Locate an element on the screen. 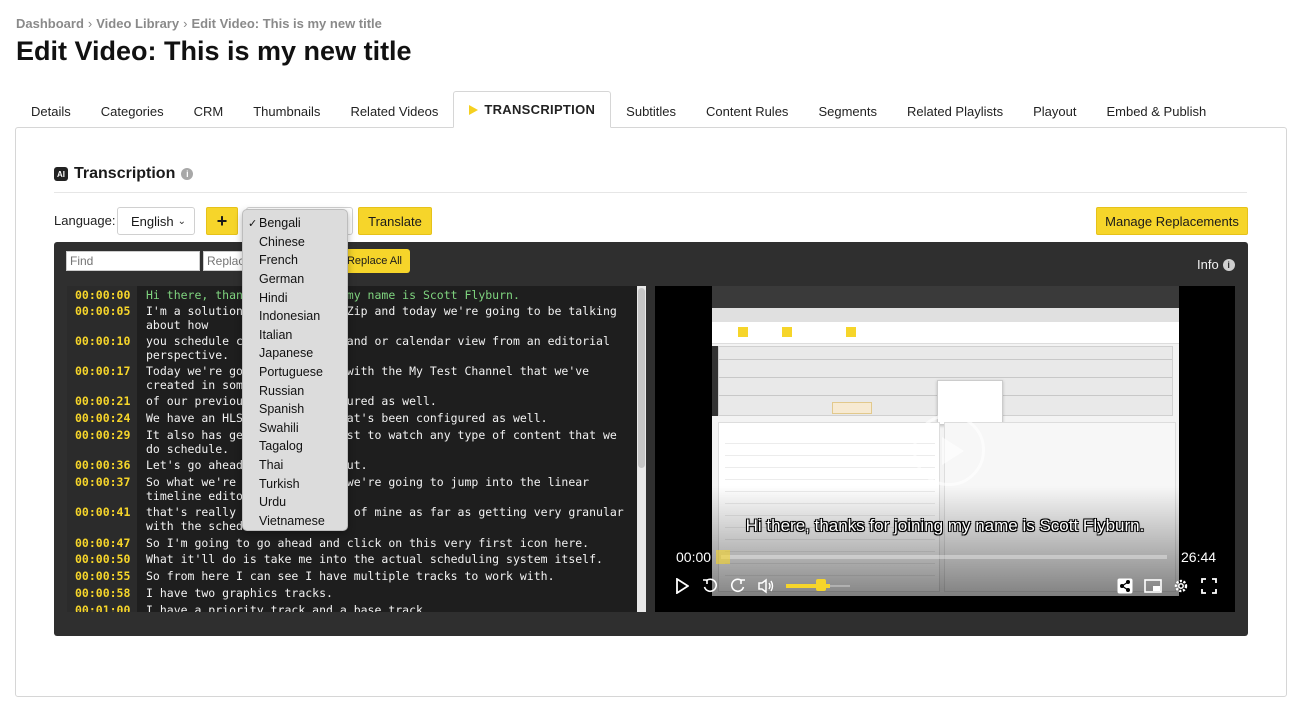 The image size is (1300, 705). info-icon: i is located at coordinates (187, 174).